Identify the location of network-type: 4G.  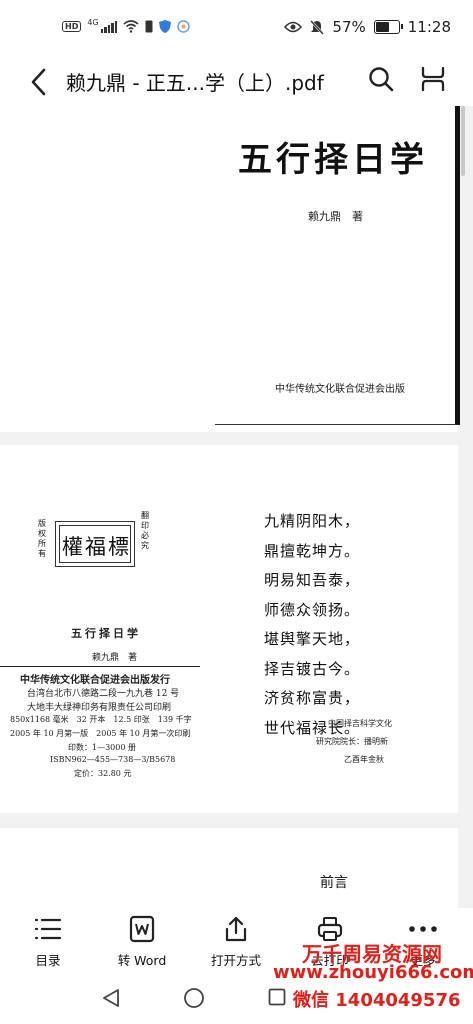
(93, 22).